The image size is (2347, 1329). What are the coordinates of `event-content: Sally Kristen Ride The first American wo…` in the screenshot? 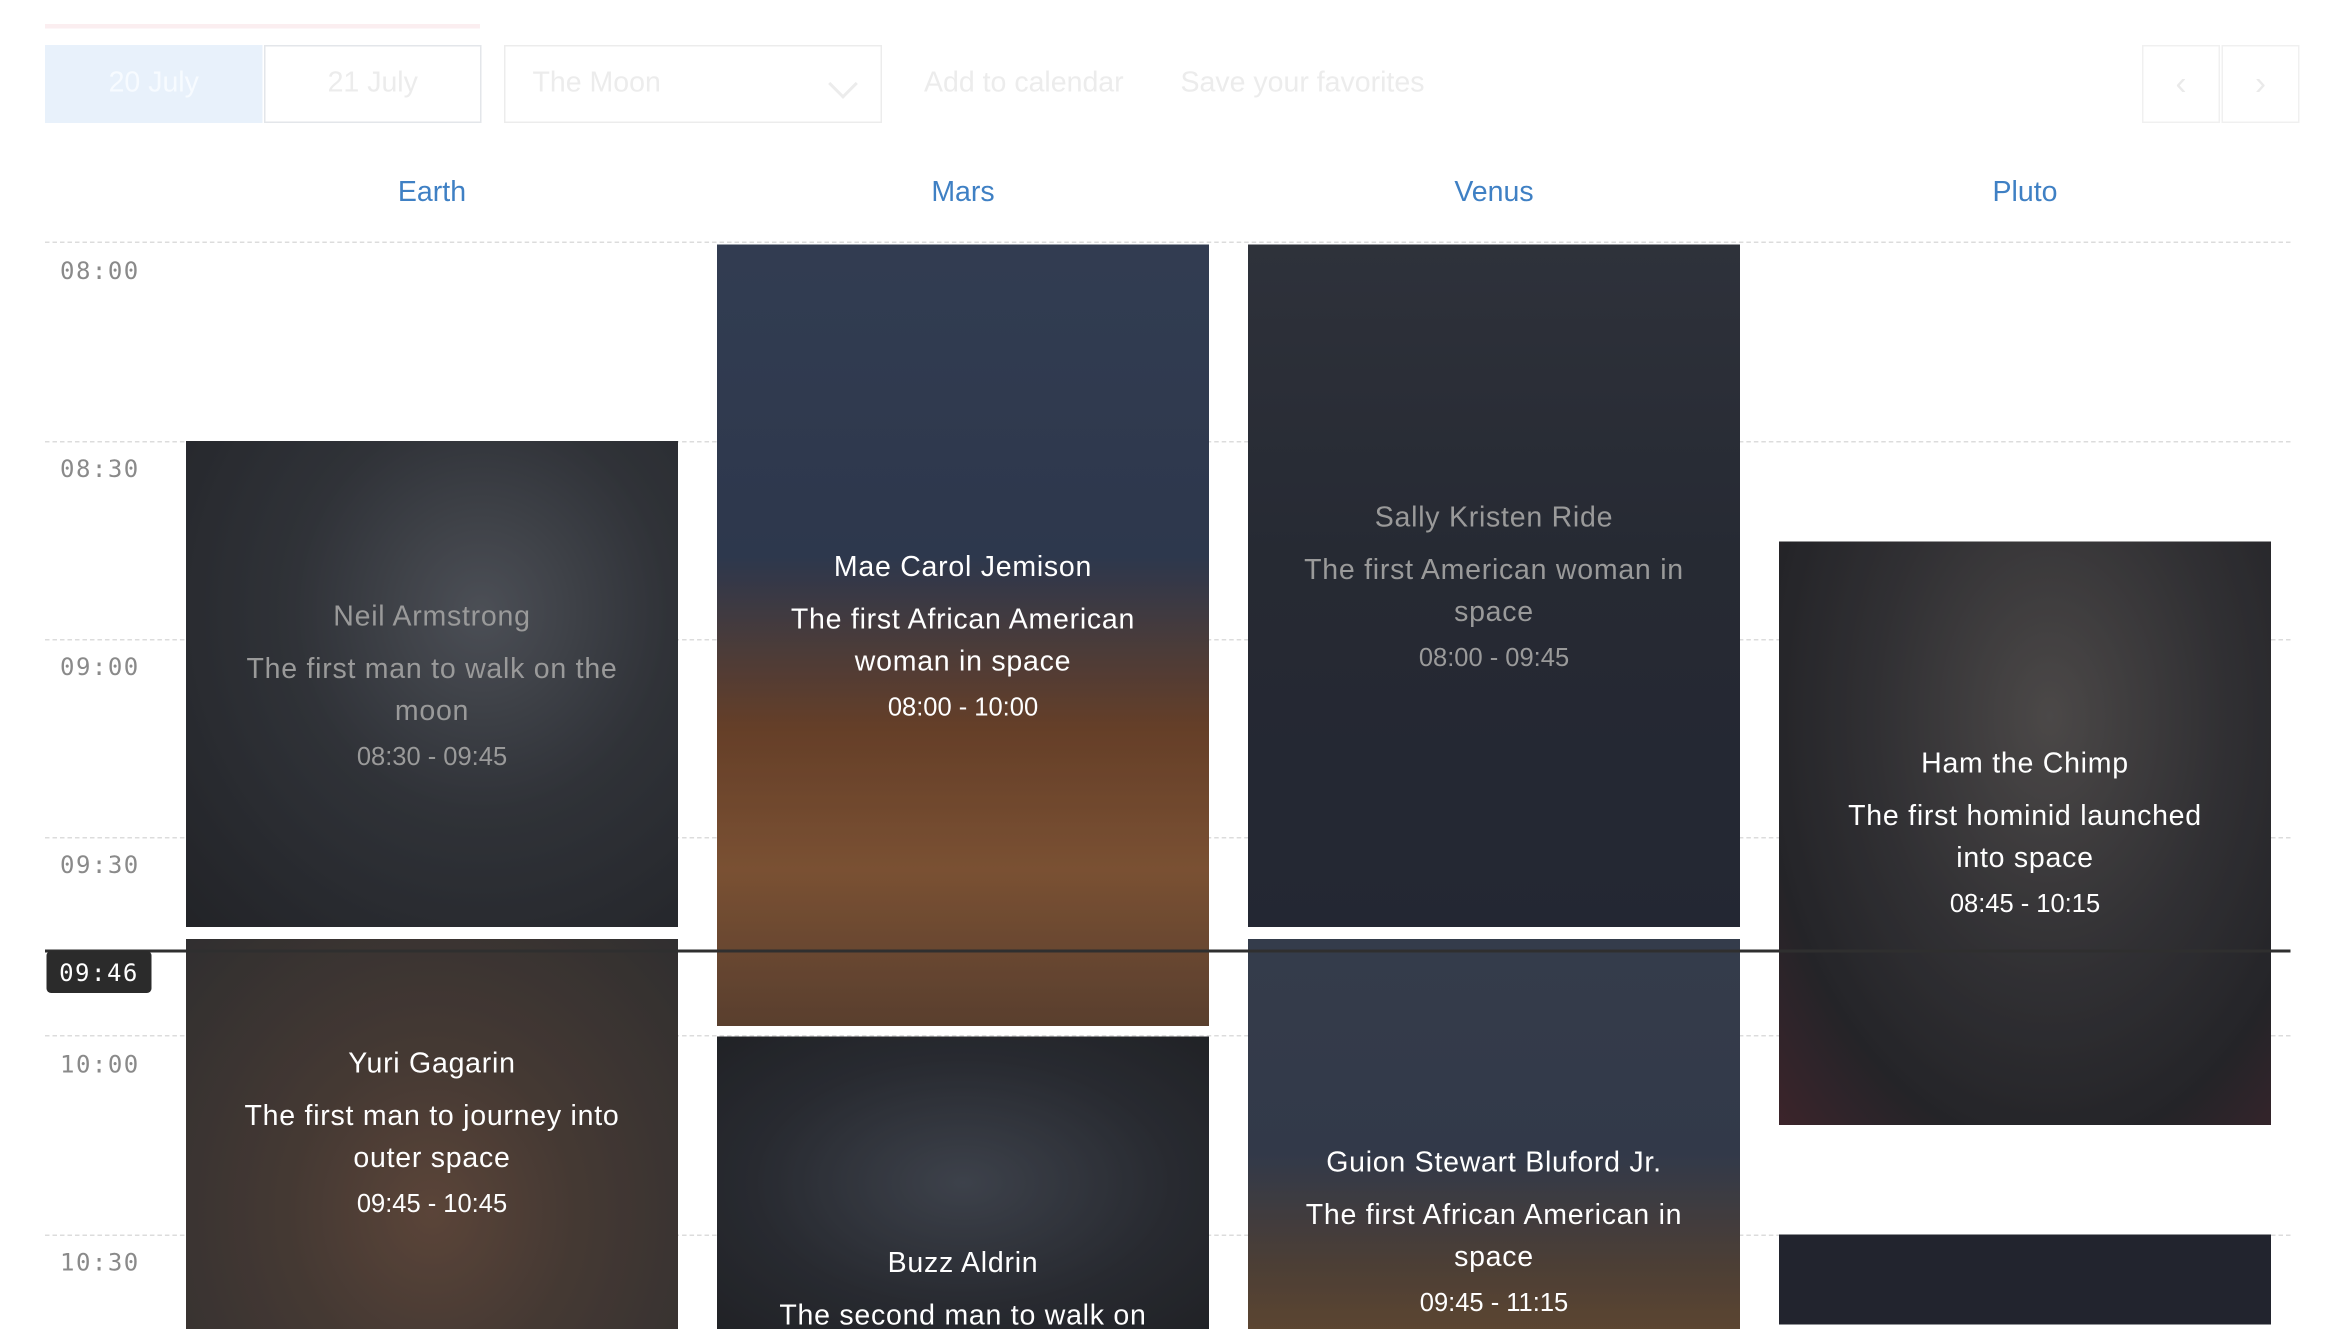 It's located at (1494, 588).